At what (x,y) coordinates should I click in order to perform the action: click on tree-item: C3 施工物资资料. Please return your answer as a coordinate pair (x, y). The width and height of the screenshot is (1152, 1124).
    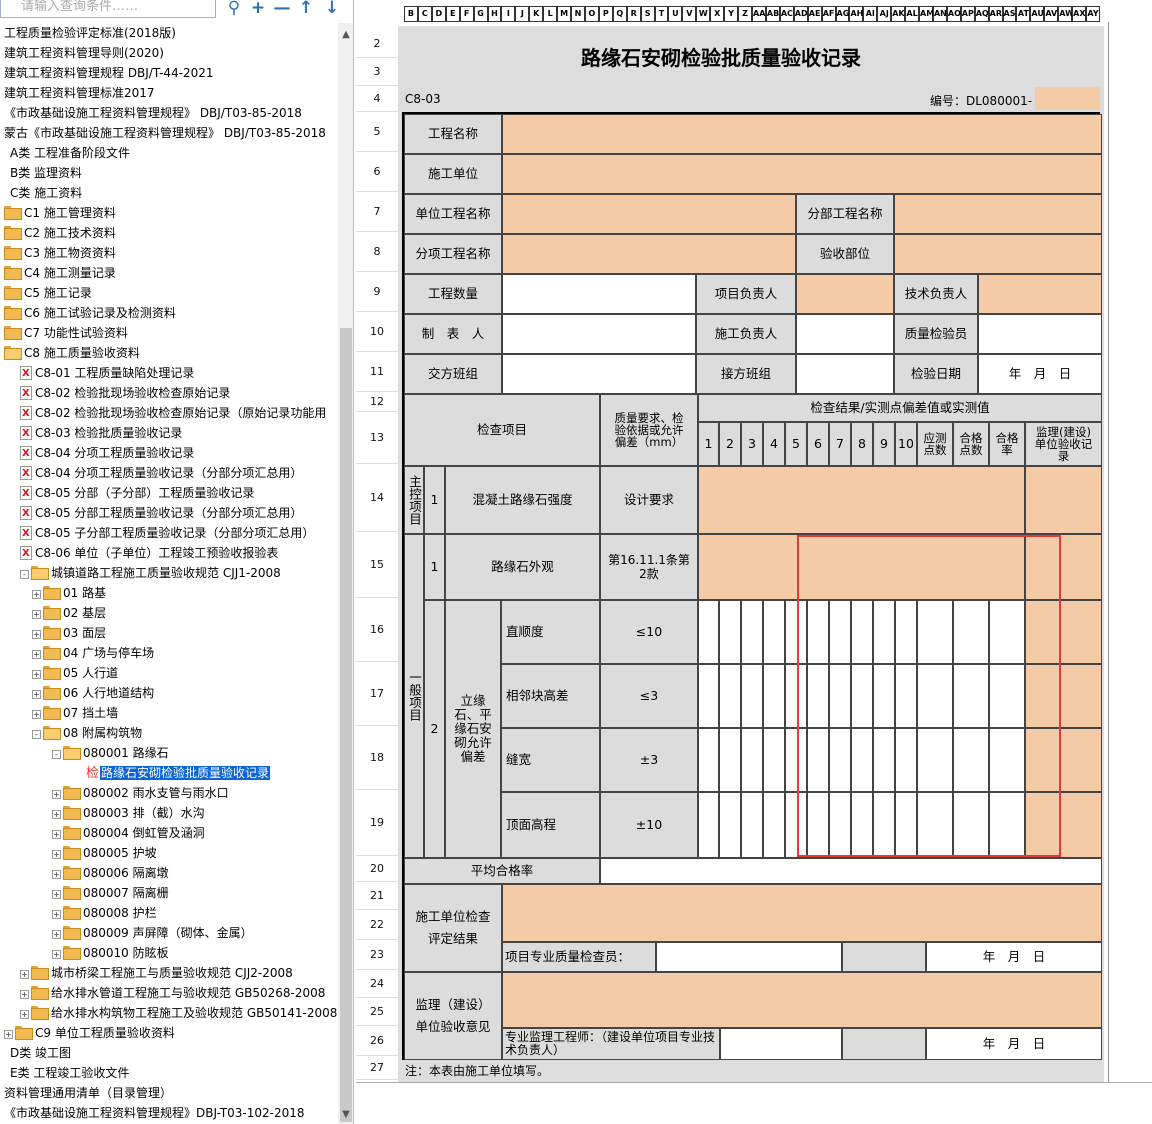
    Looking at the image, I should click on (60, 253).